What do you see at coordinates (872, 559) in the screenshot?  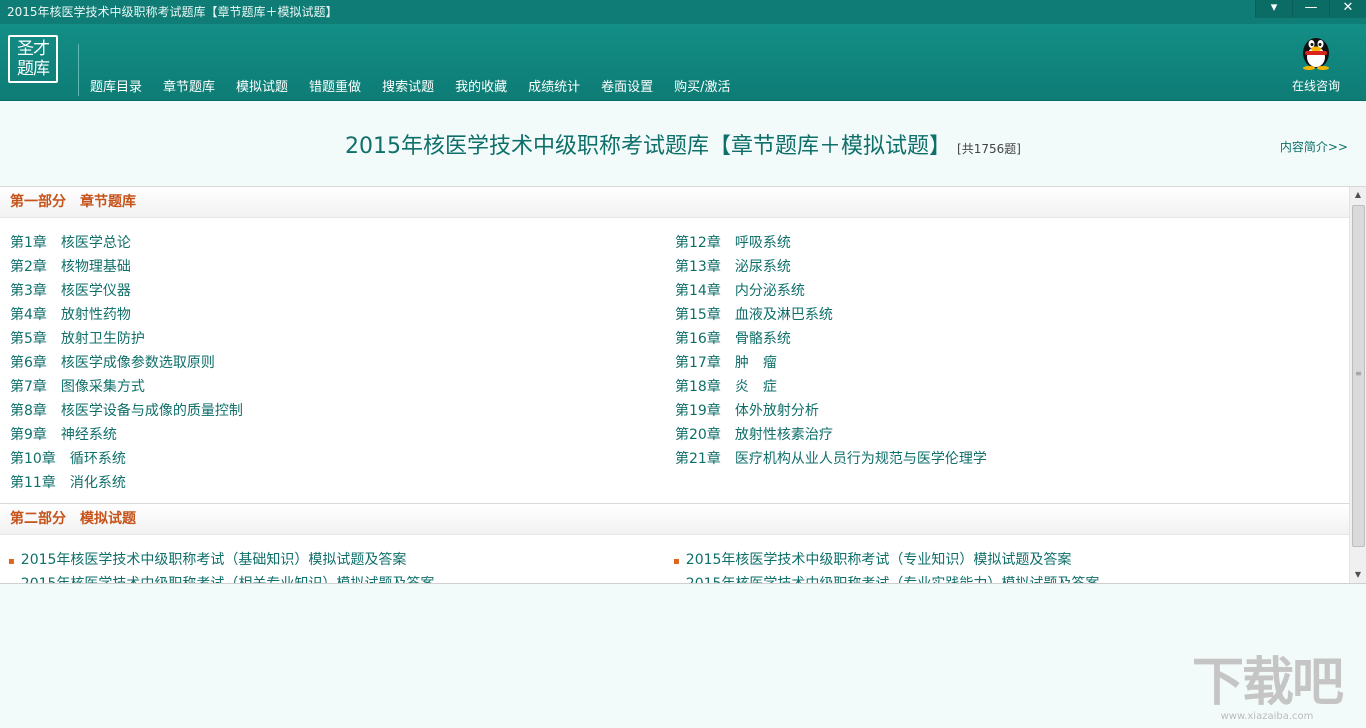 I see `mock-test-link: ▪ 2015年核医学技术中级职称考试（专业知识）模拟试题及答案` at bounding box center [872, 559].